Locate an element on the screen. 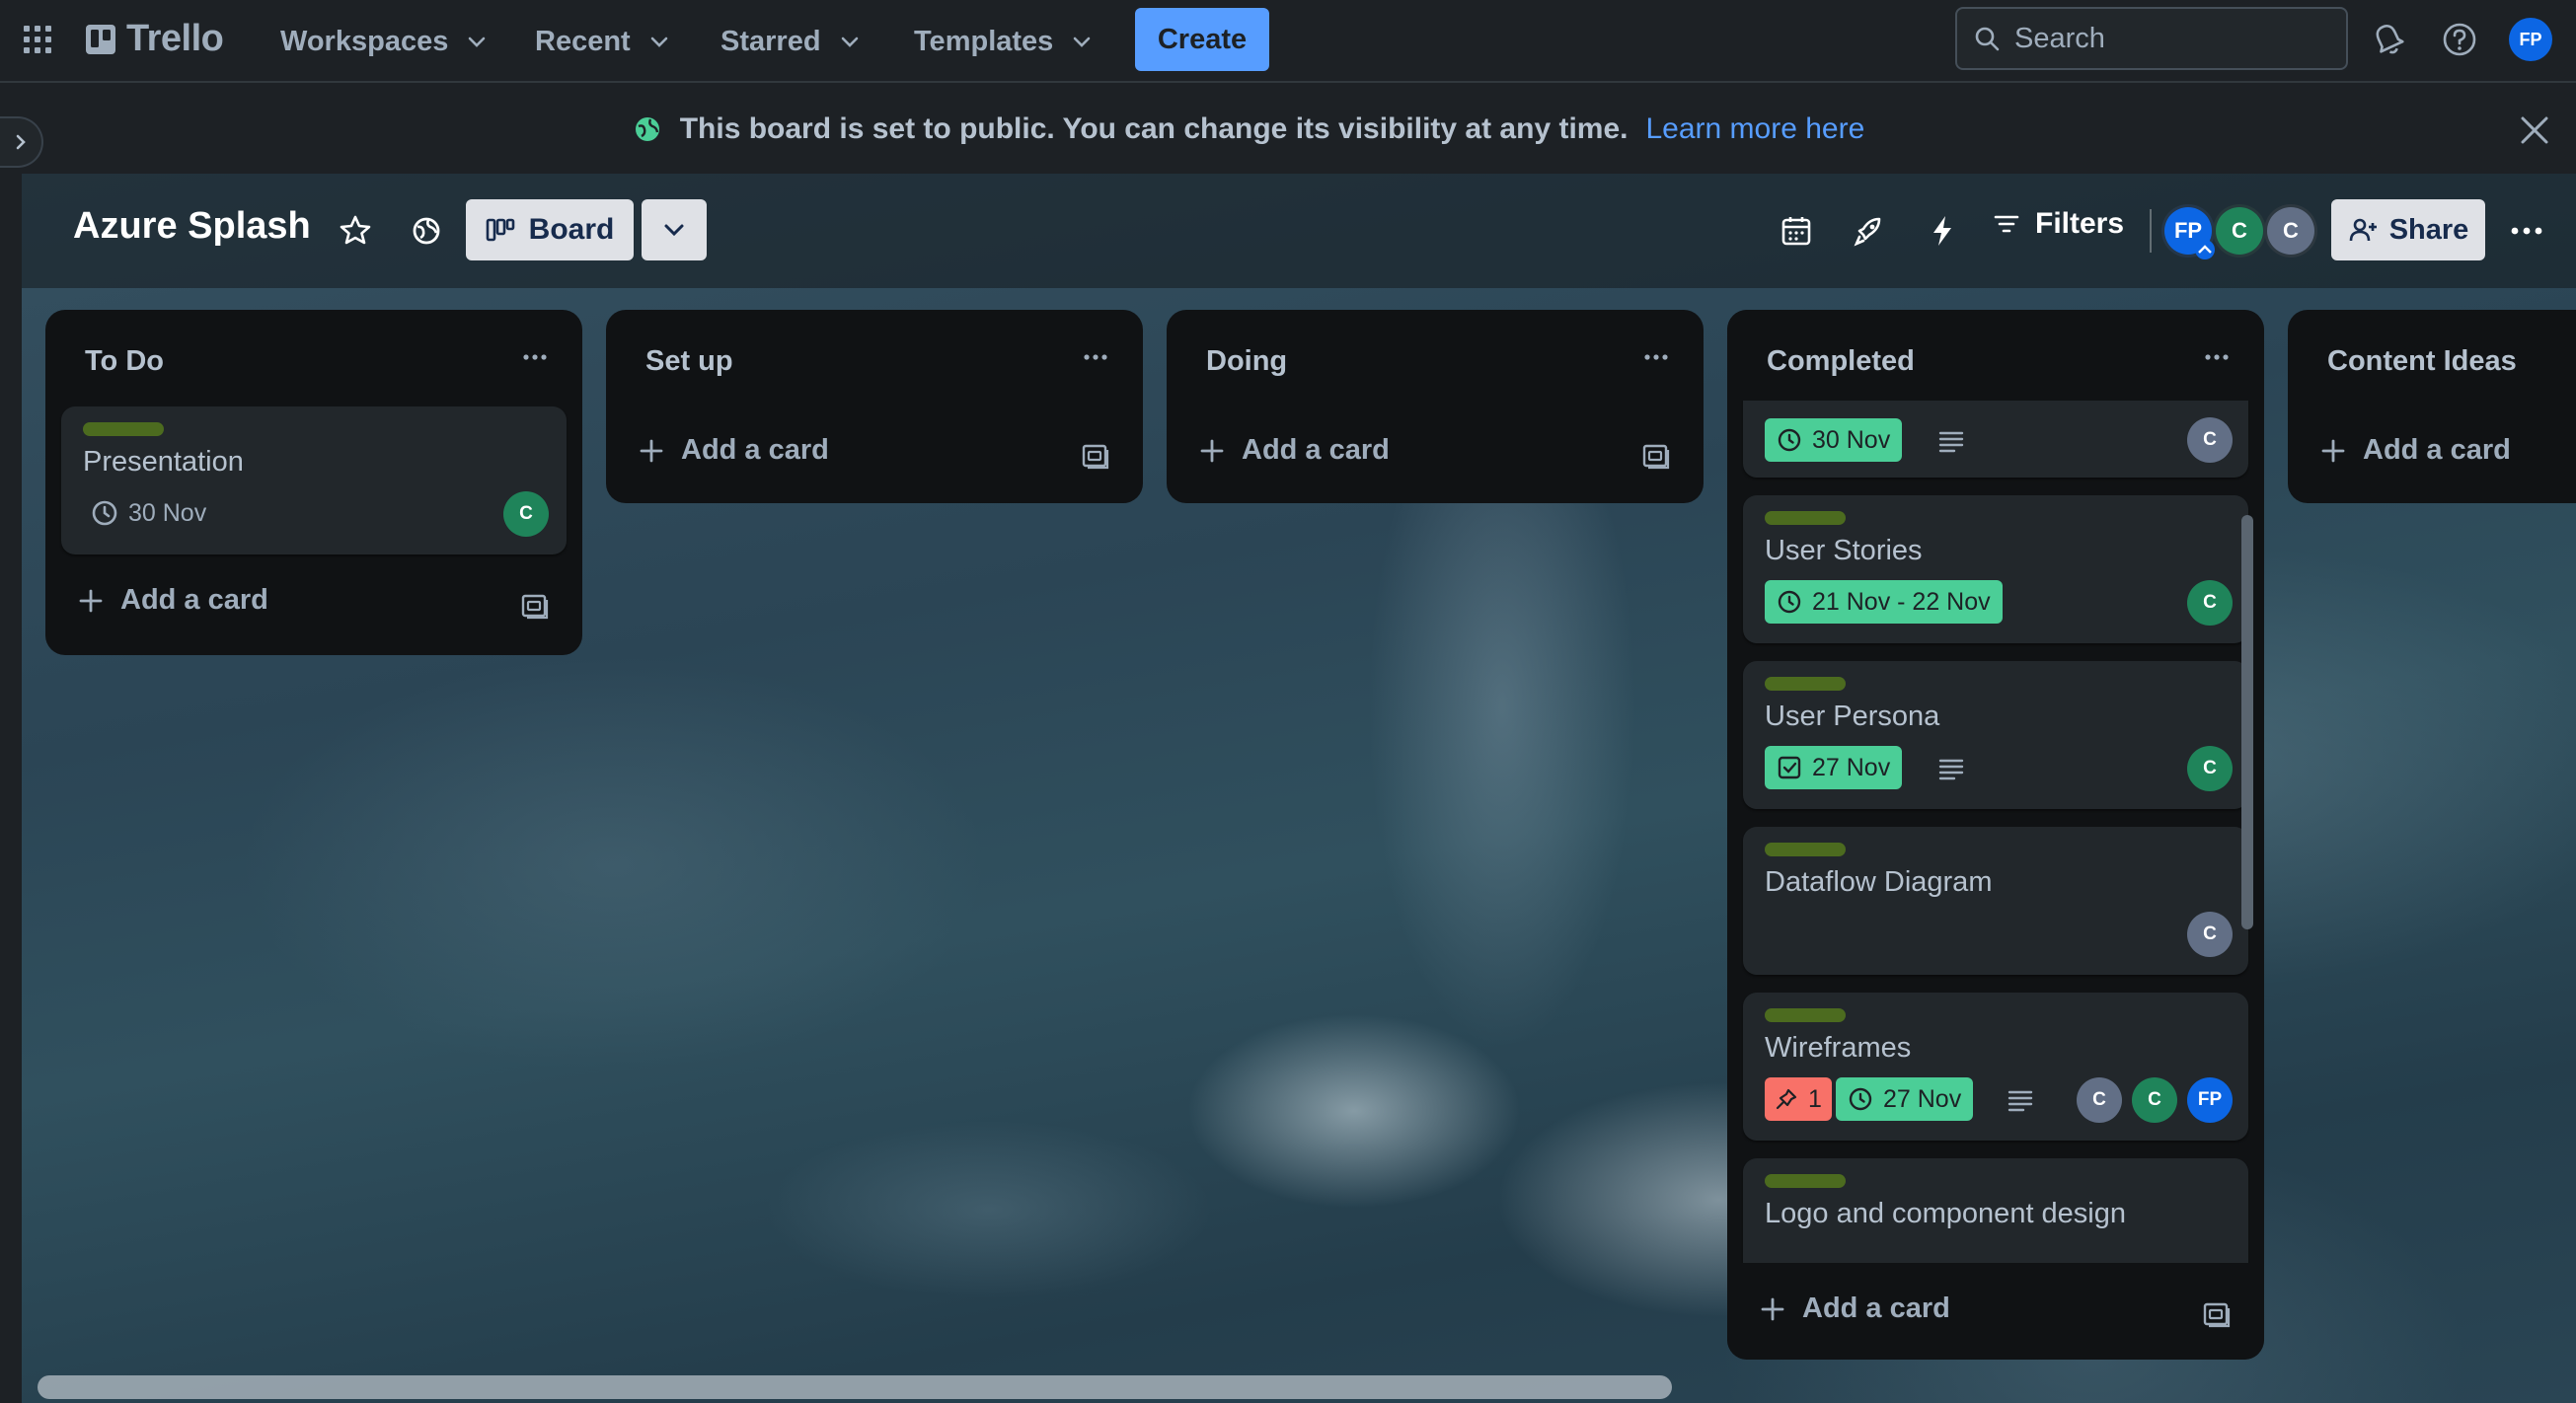  card-title: Wireframes is located at coordinates (1838, 1048).